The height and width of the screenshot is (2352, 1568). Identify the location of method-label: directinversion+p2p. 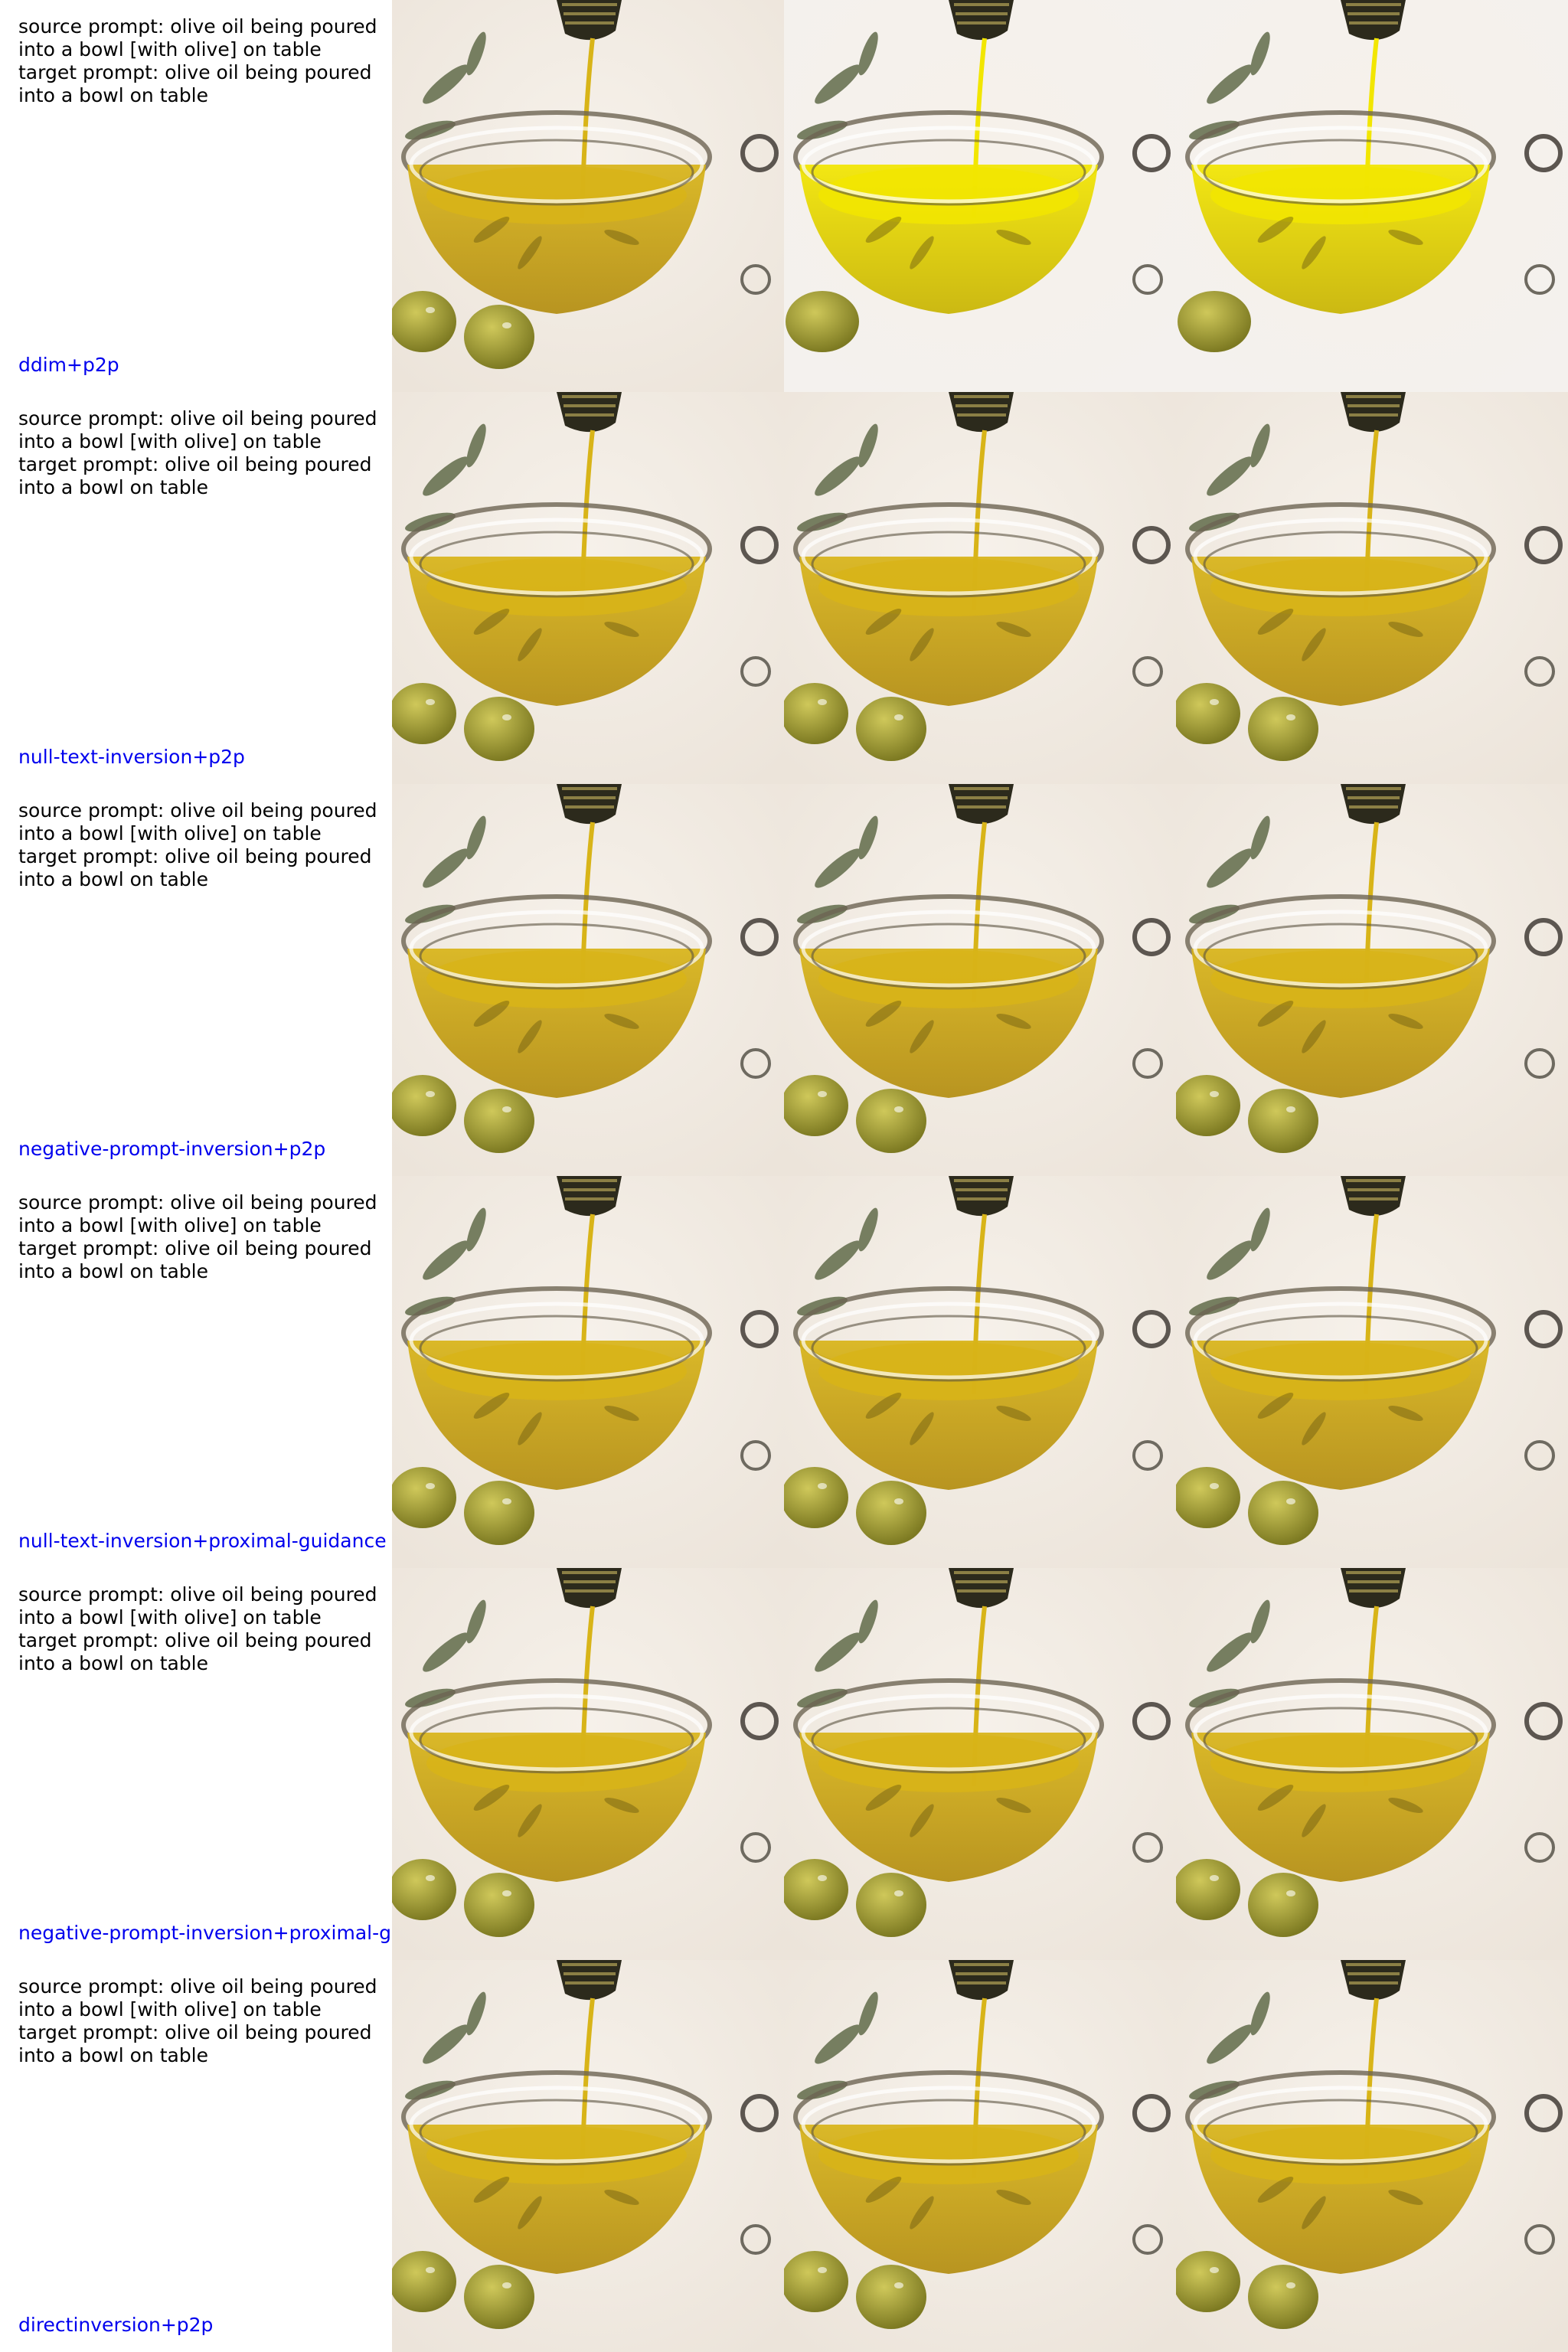
(116, 2325).